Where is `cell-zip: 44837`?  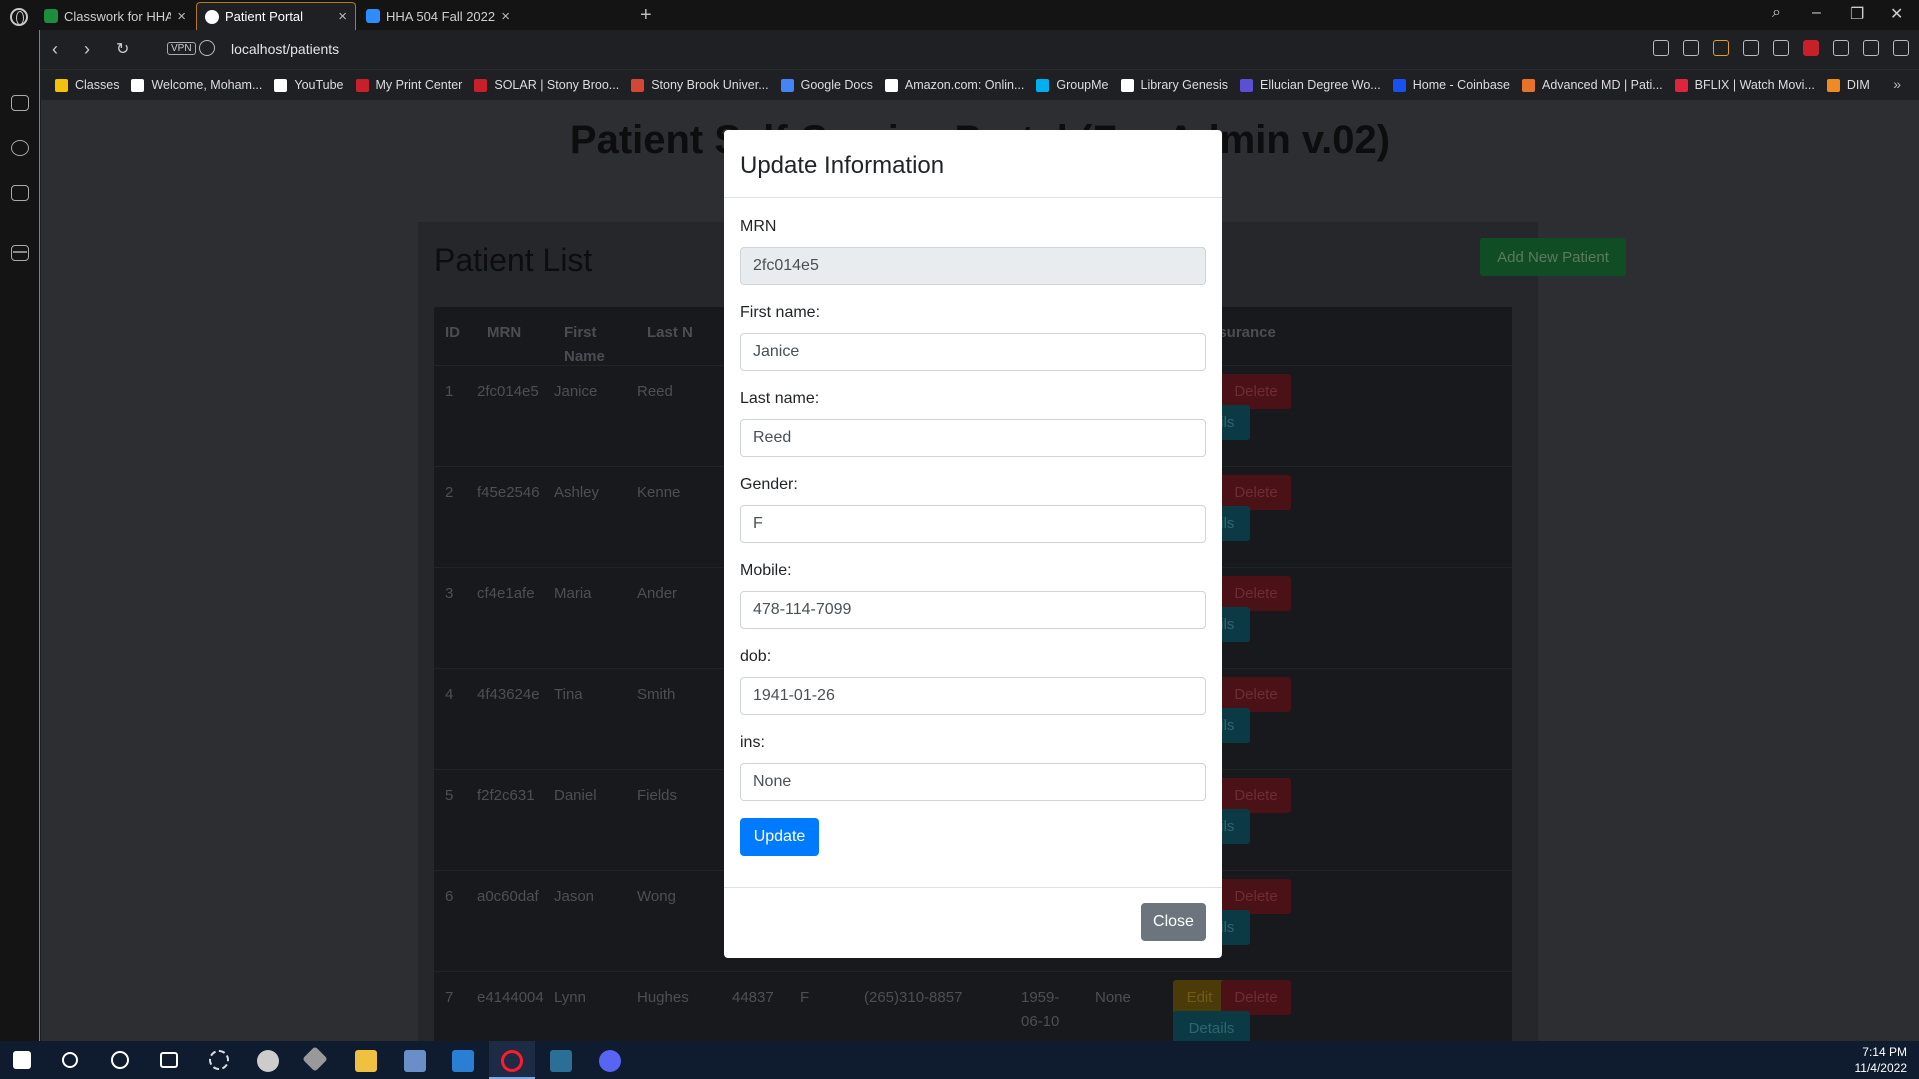 cell-zip: 44837 is located at coordinates (753, 997).